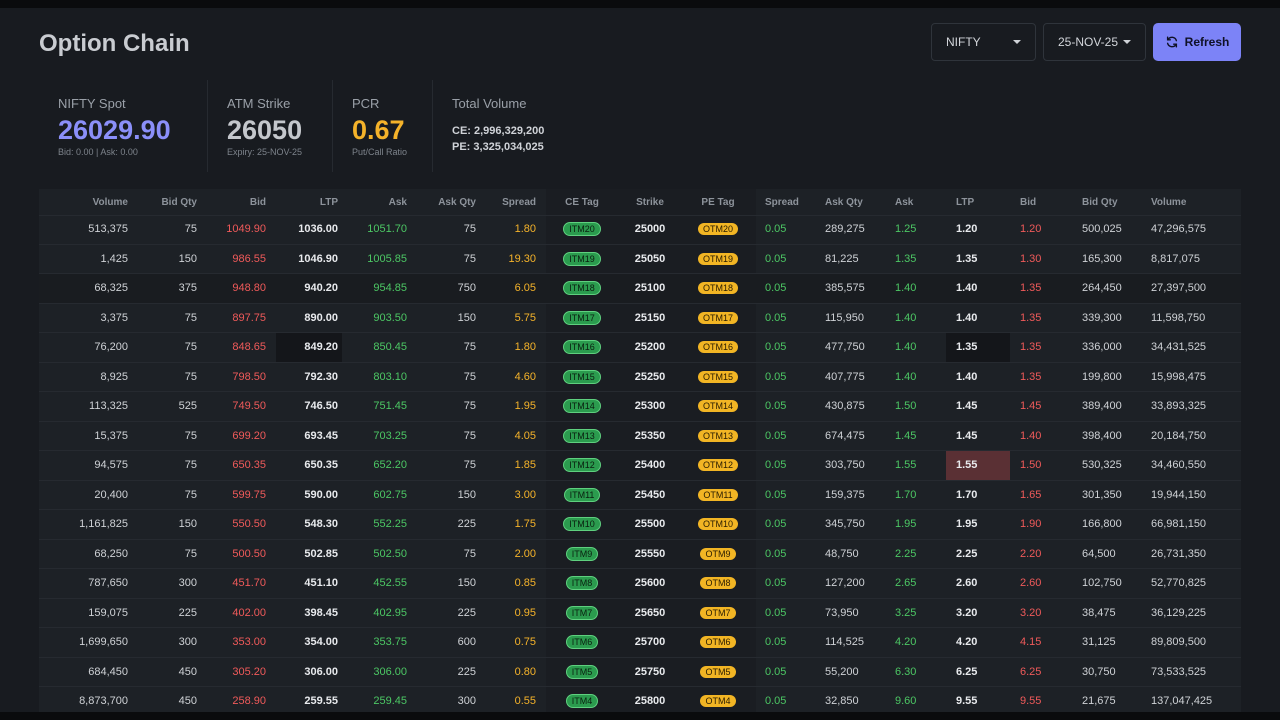  What do you see at coordinates (108, 612) in the screenshot?
I see `ce-volume-cell: 159,075` at bounding box center [108, 612].